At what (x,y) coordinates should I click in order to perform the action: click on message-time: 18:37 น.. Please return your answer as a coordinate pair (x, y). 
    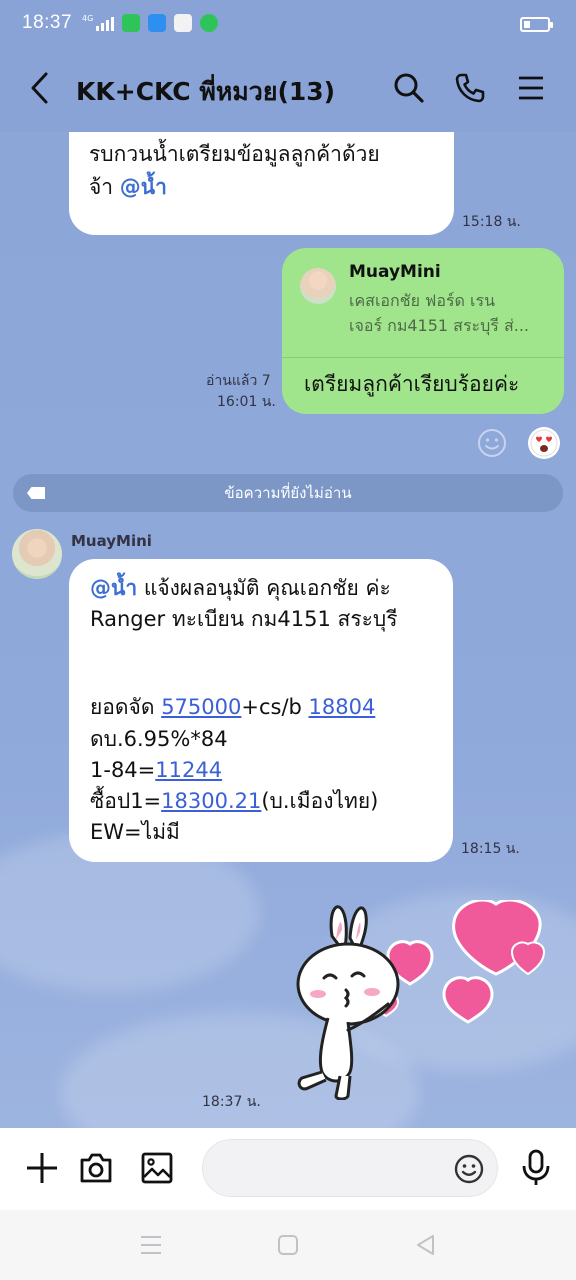
    Looking at the image, I should click on (231, 1102).